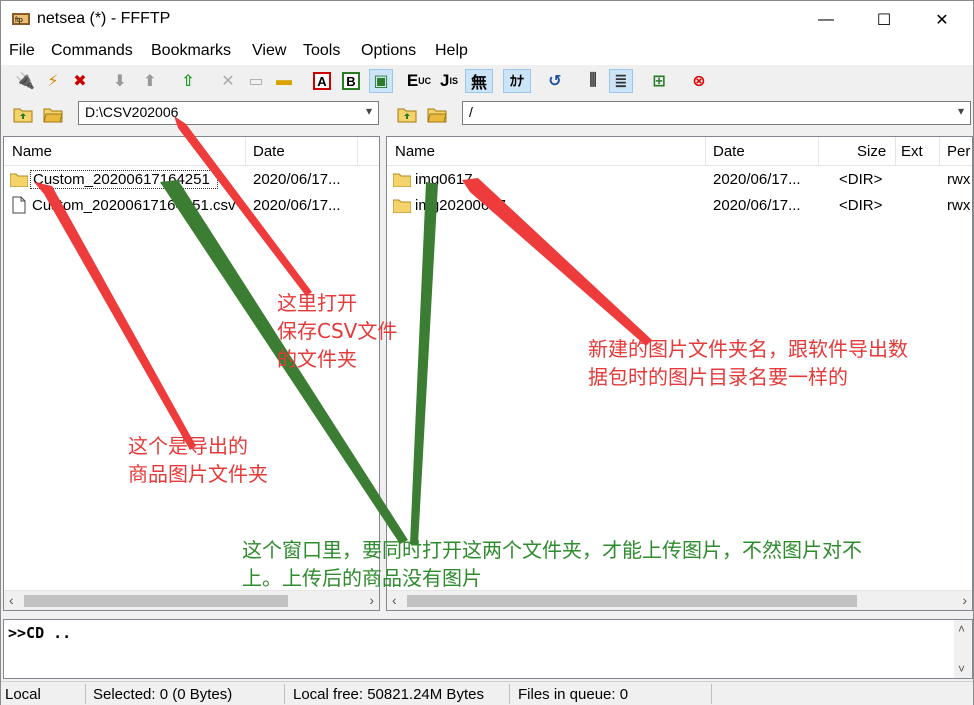 The width and height of the screenshot is (974, 705). What do you see at coordinates (256, 81) in the screenshot?
I see `rename-icon: ▭` at bounding box center [256, 81].